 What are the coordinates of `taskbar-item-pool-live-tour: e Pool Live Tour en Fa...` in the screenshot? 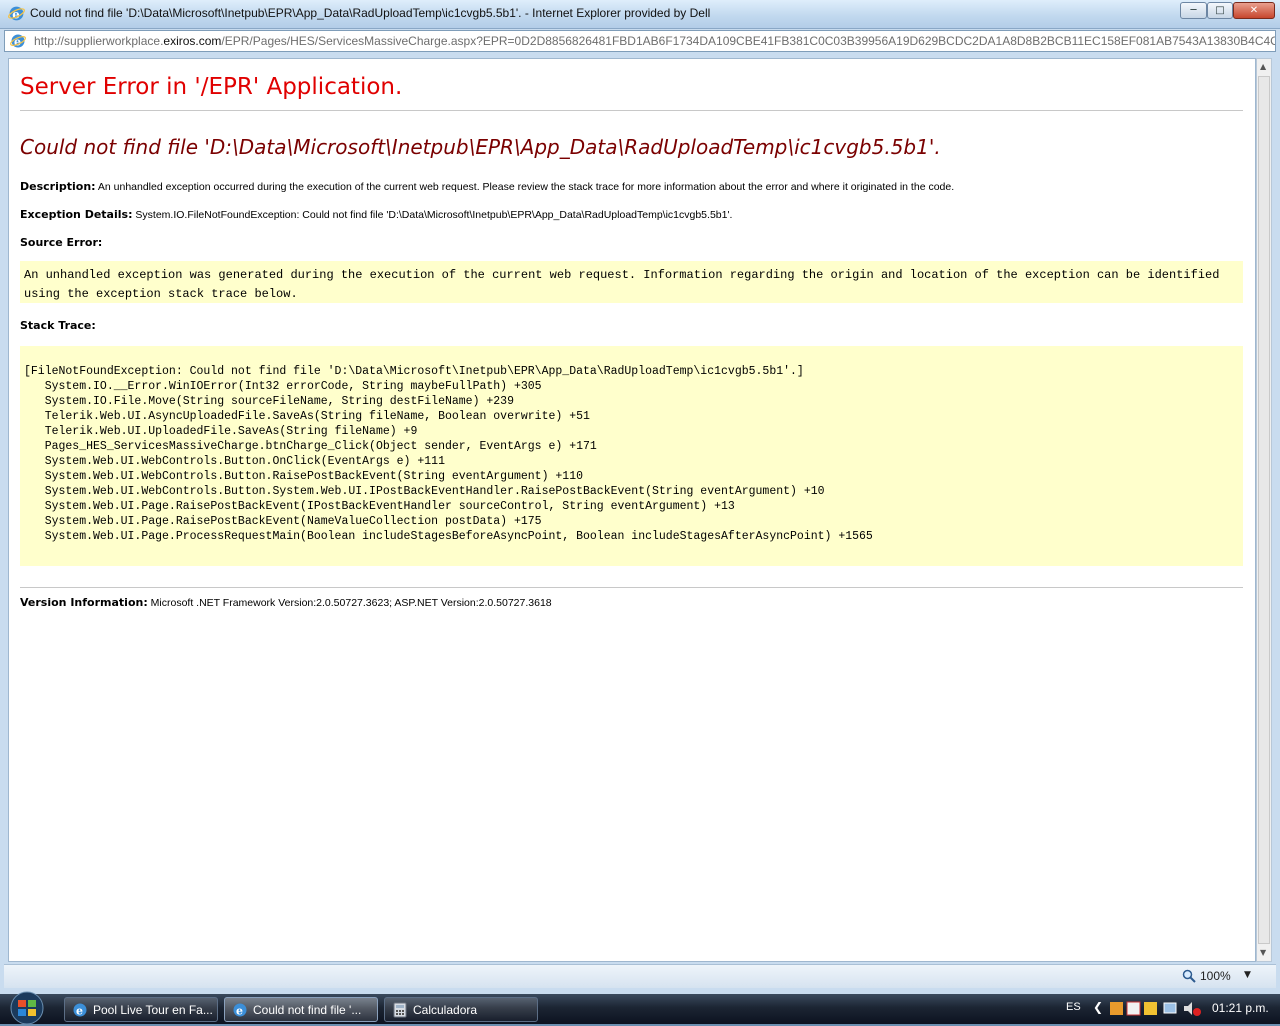 It's located at (141, 1009).